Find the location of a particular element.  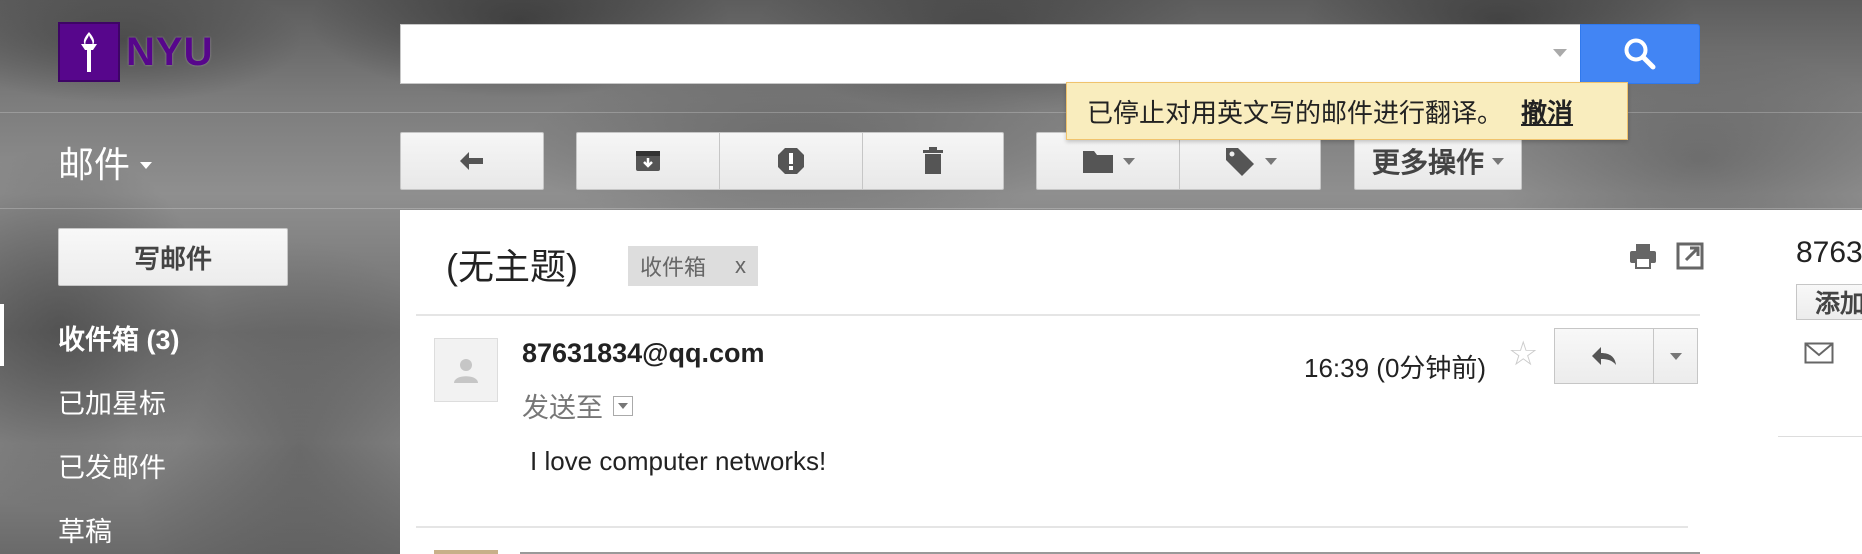

contact-id-partial: 8763 is located at coordinates (1829, 252).